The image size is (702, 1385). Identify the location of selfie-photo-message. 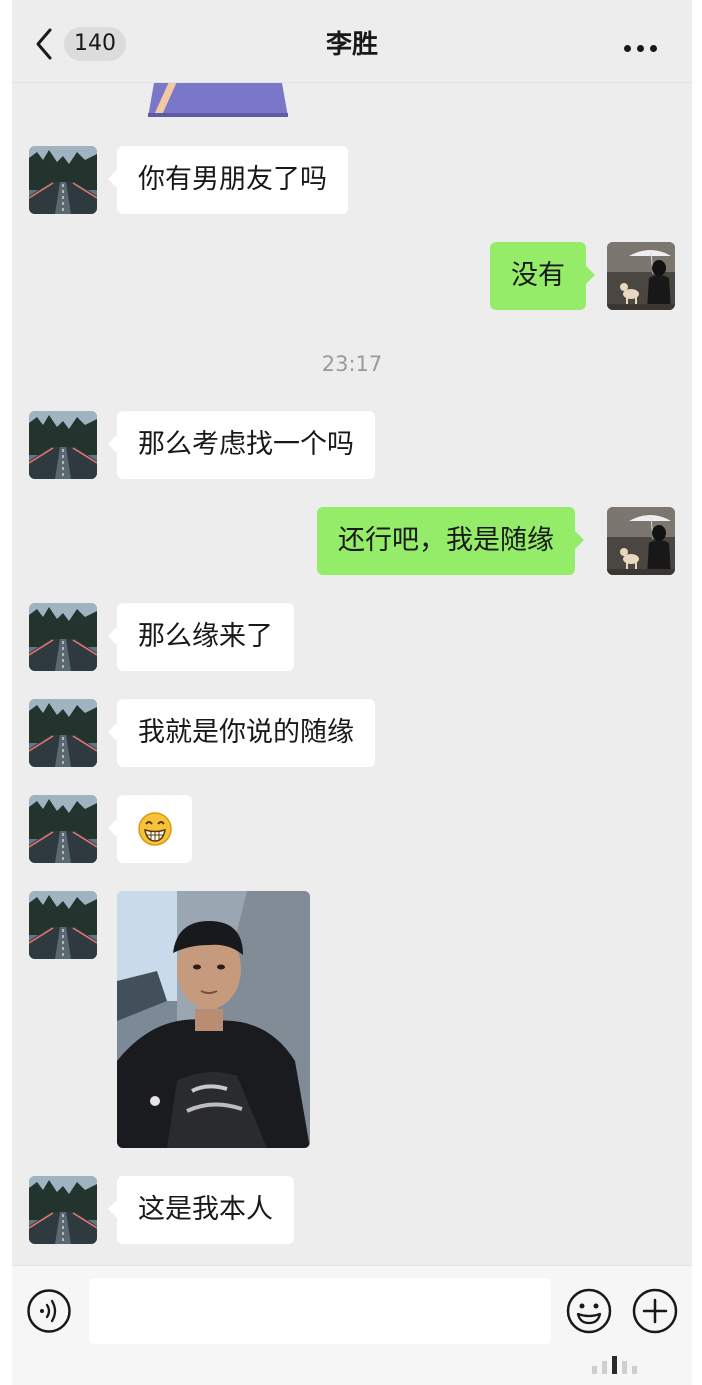
(213, 1019).